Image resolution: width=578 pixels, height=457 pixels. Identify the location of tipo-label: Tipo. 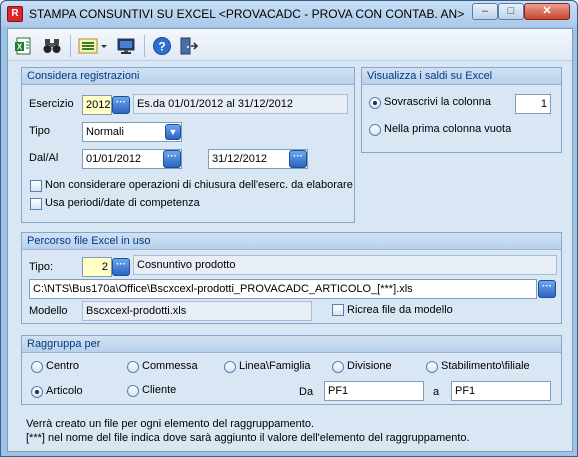
(39, 131).